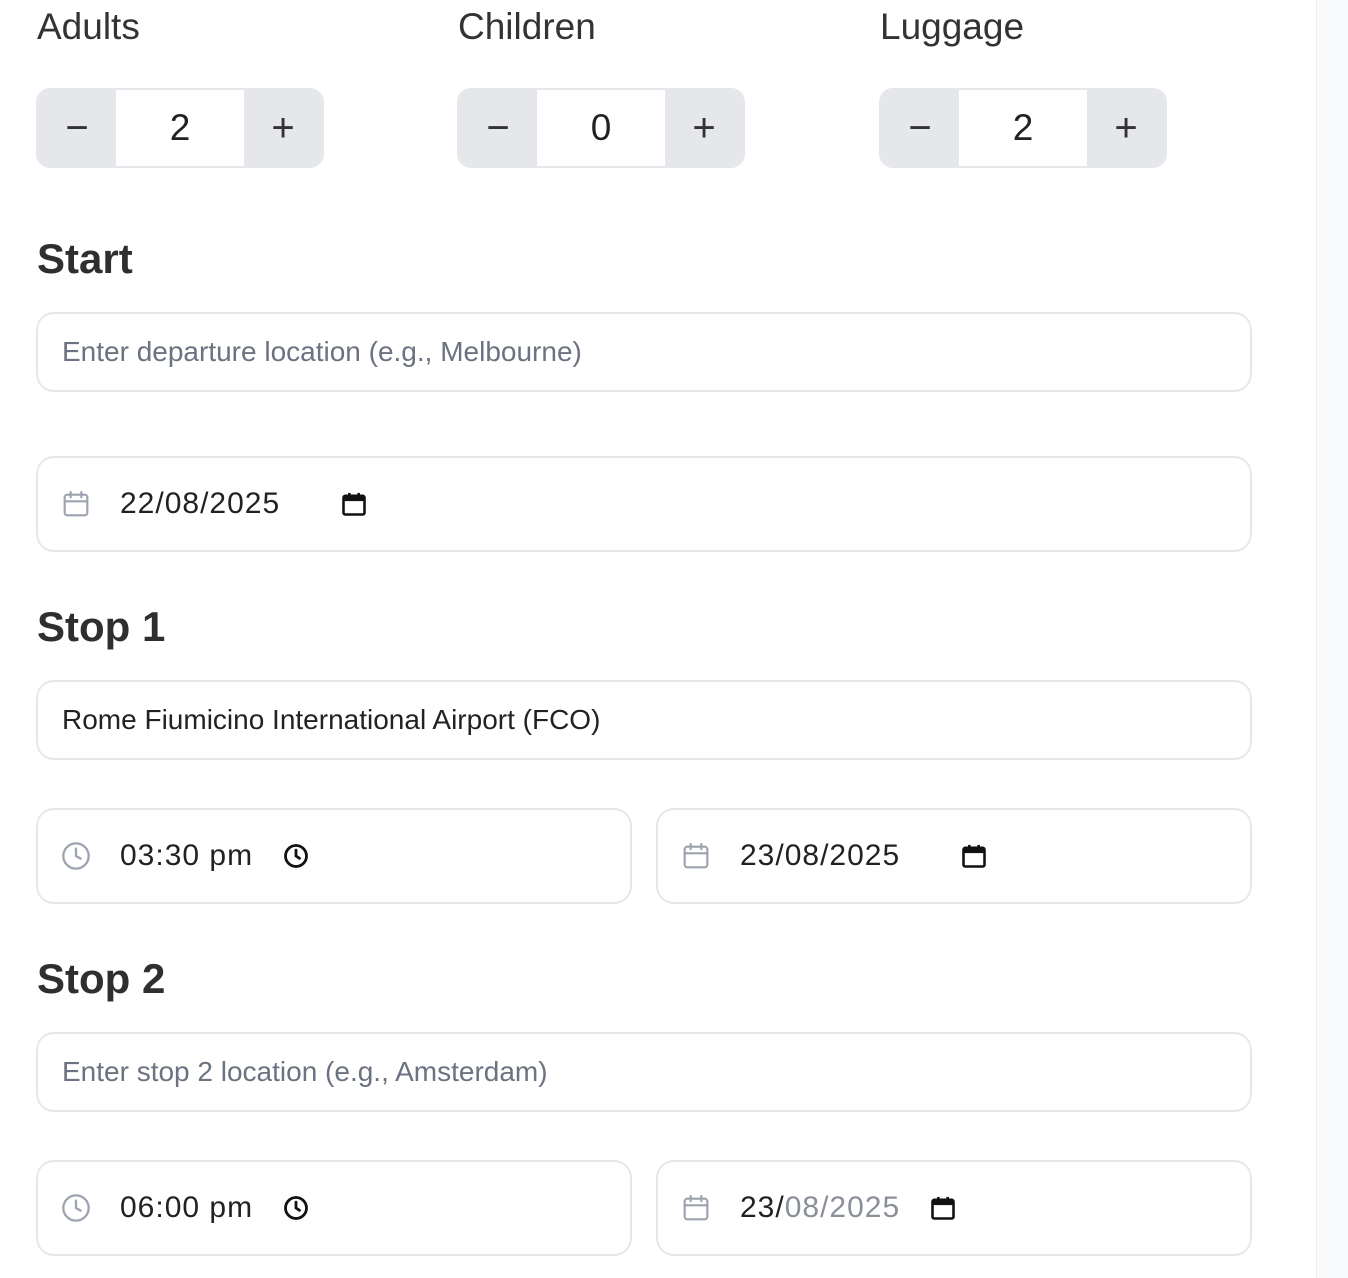 The height and width of the screenshot is (1278, 1348). I want to click on stop1-date-value: 23/08/2025, so click(820, 855).